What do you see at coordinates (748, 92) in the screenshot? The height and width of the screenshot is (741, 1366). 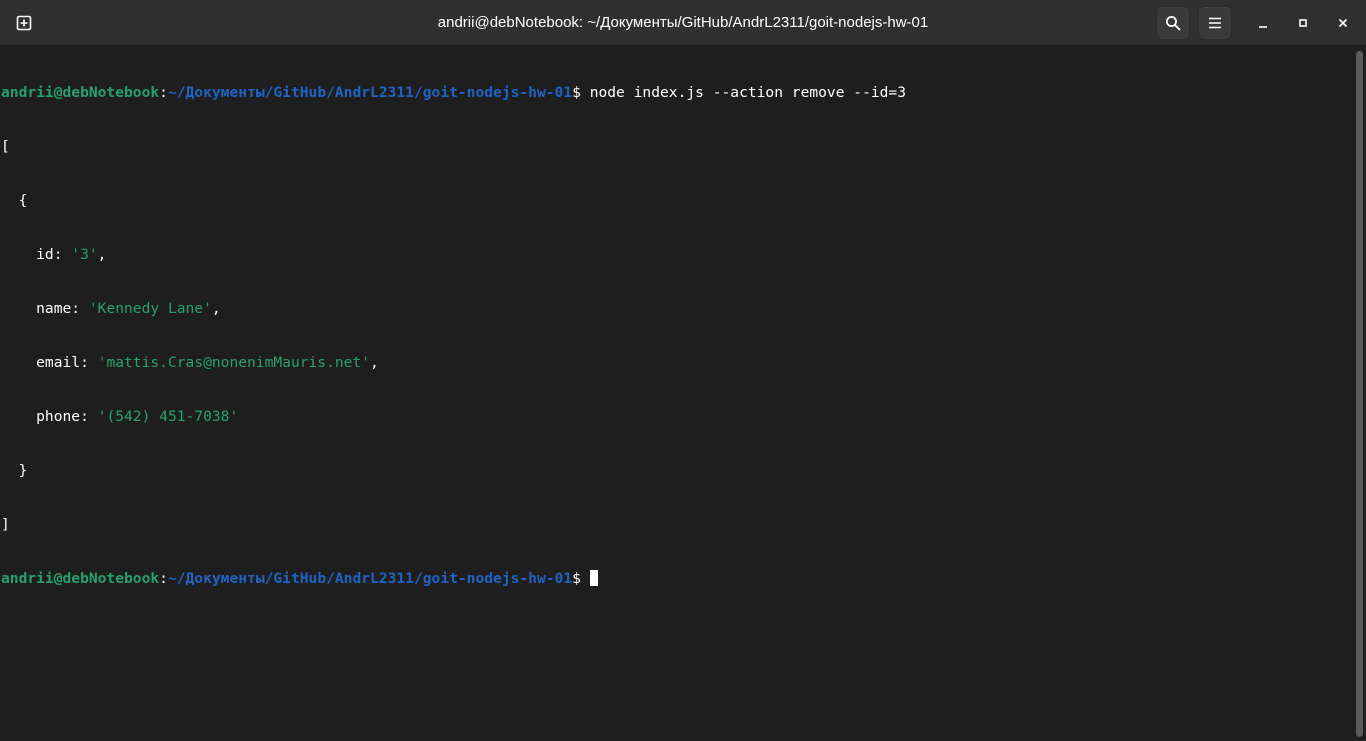 I see `command-text: node index.js --action remove --id=3` at bounding box center [748, 92].